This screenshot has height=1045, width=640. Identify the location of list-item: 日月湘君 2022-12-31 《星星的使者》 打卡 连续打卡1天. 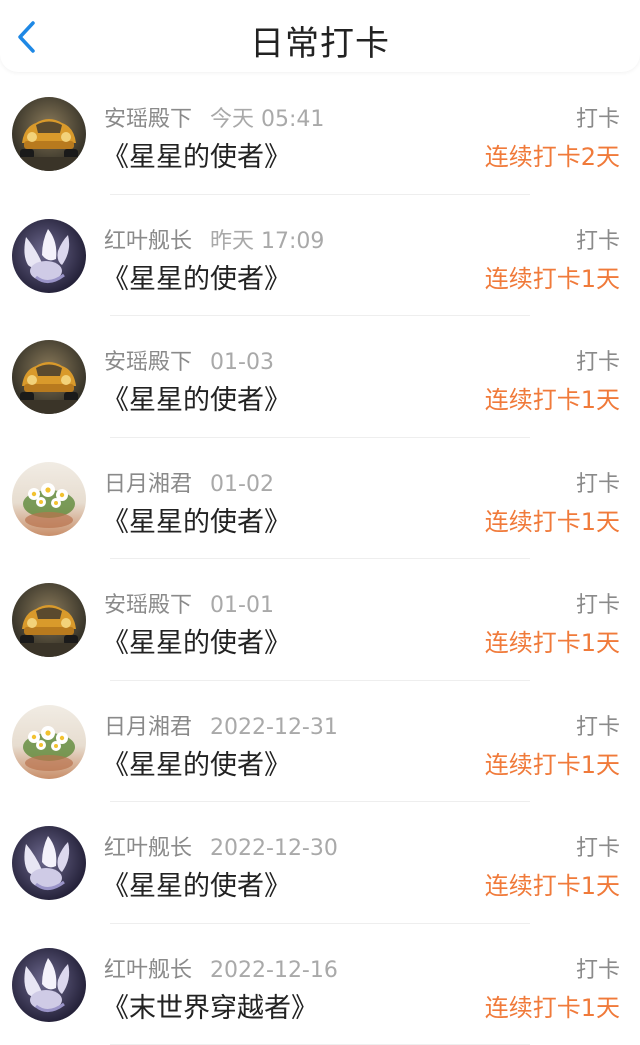
(320, 742).